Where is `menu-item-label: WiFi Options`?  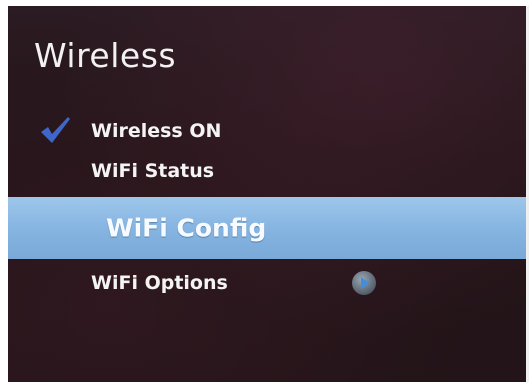
menu-item-label: WiFi Options is located at coordinates (159, 283).